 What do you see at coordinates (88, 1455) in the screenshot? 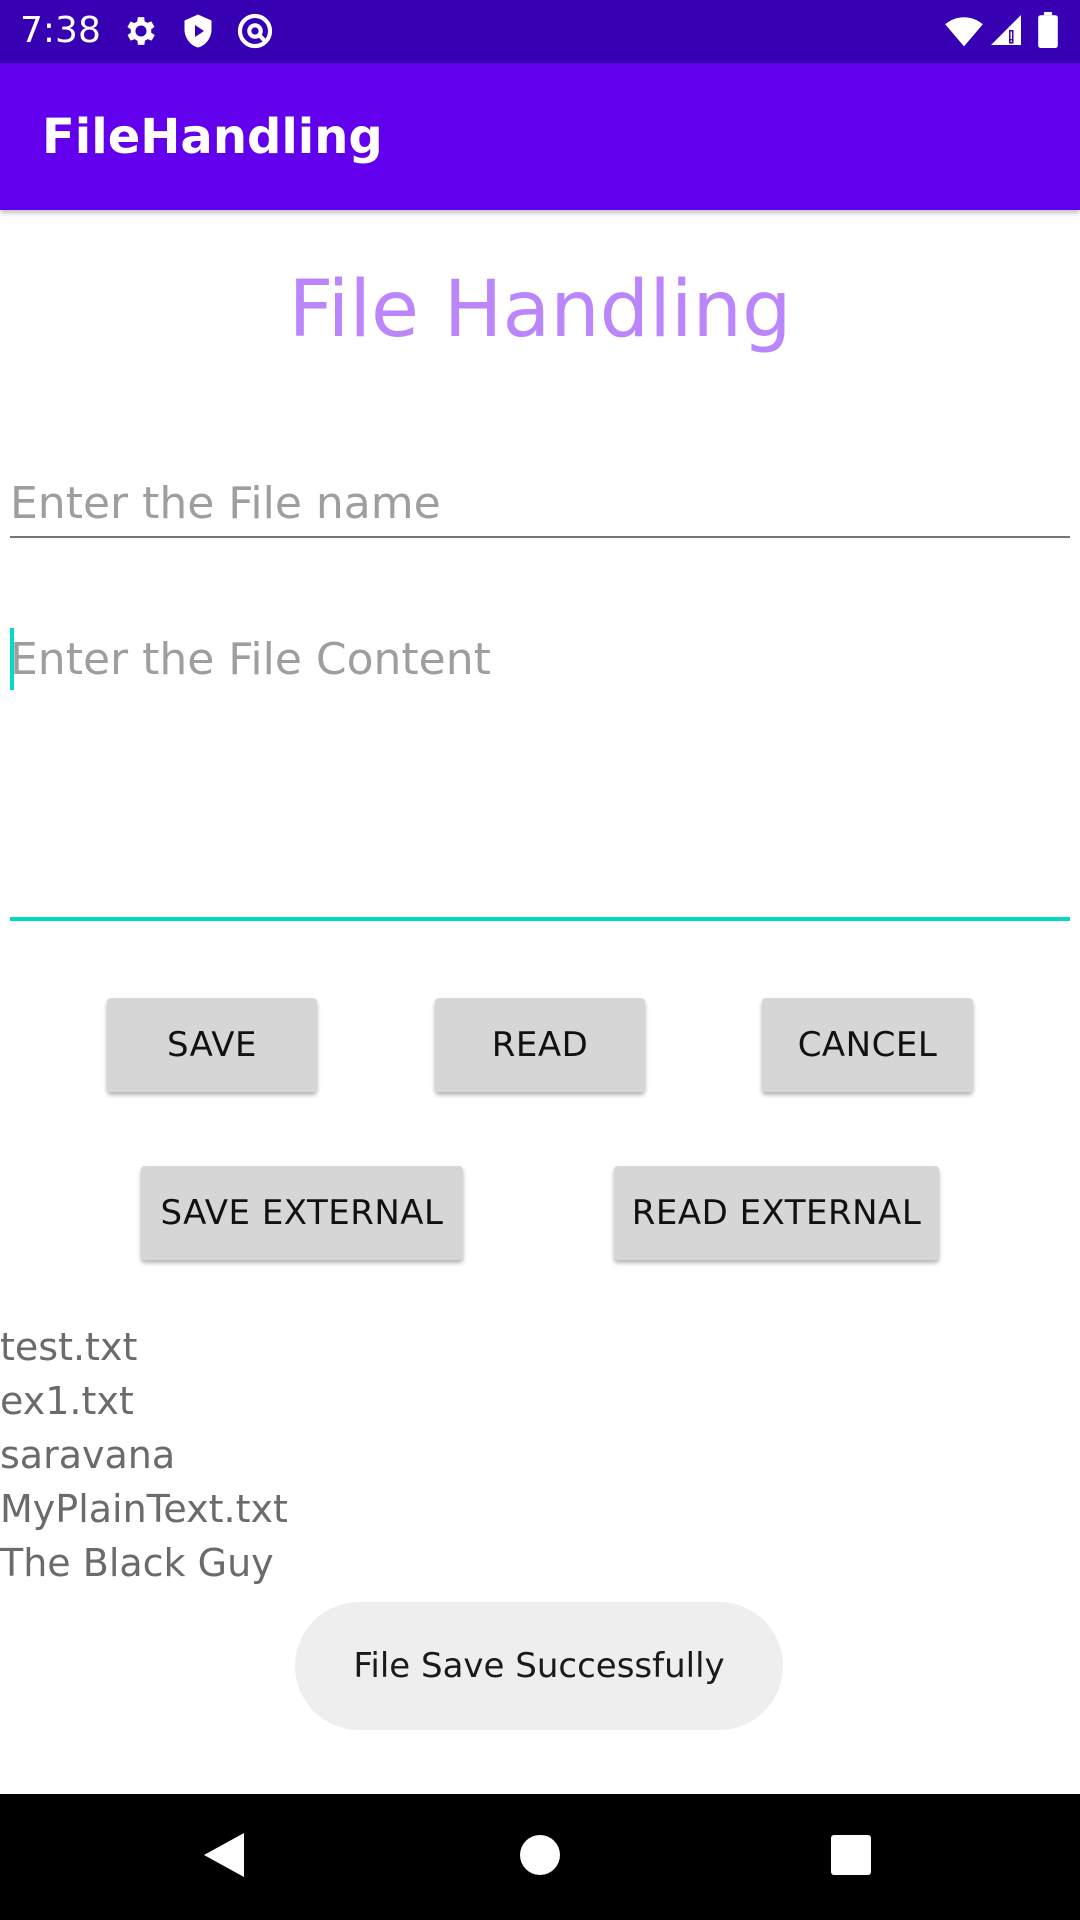
I see `list-item: saravana` at bounding box center [88, 1455].